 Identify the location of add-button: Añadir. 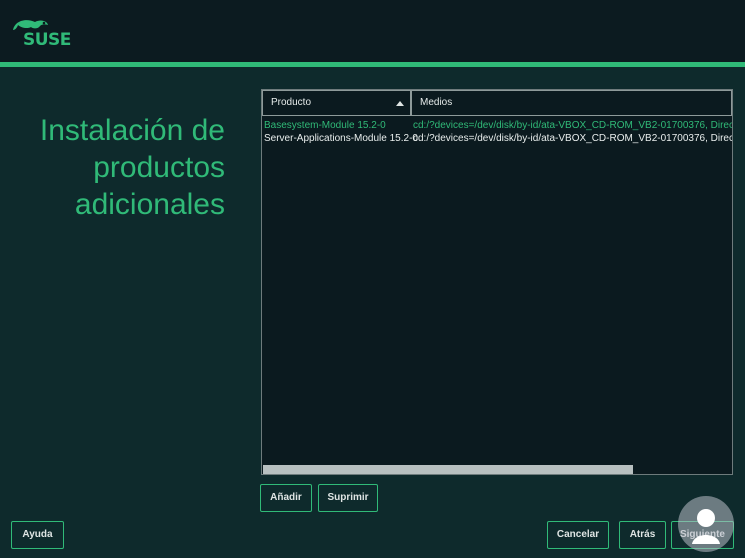
(286, 498).